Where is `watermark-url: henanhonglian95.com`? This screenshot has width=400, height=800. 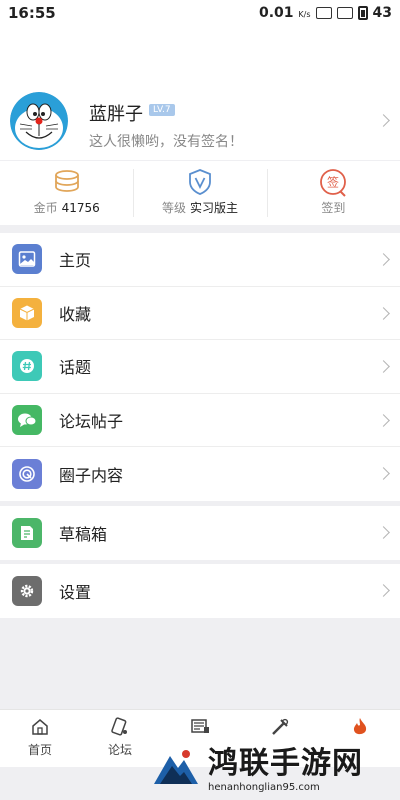 watermark-url: henanhonglian95.com is located at coordinates (264, 787).